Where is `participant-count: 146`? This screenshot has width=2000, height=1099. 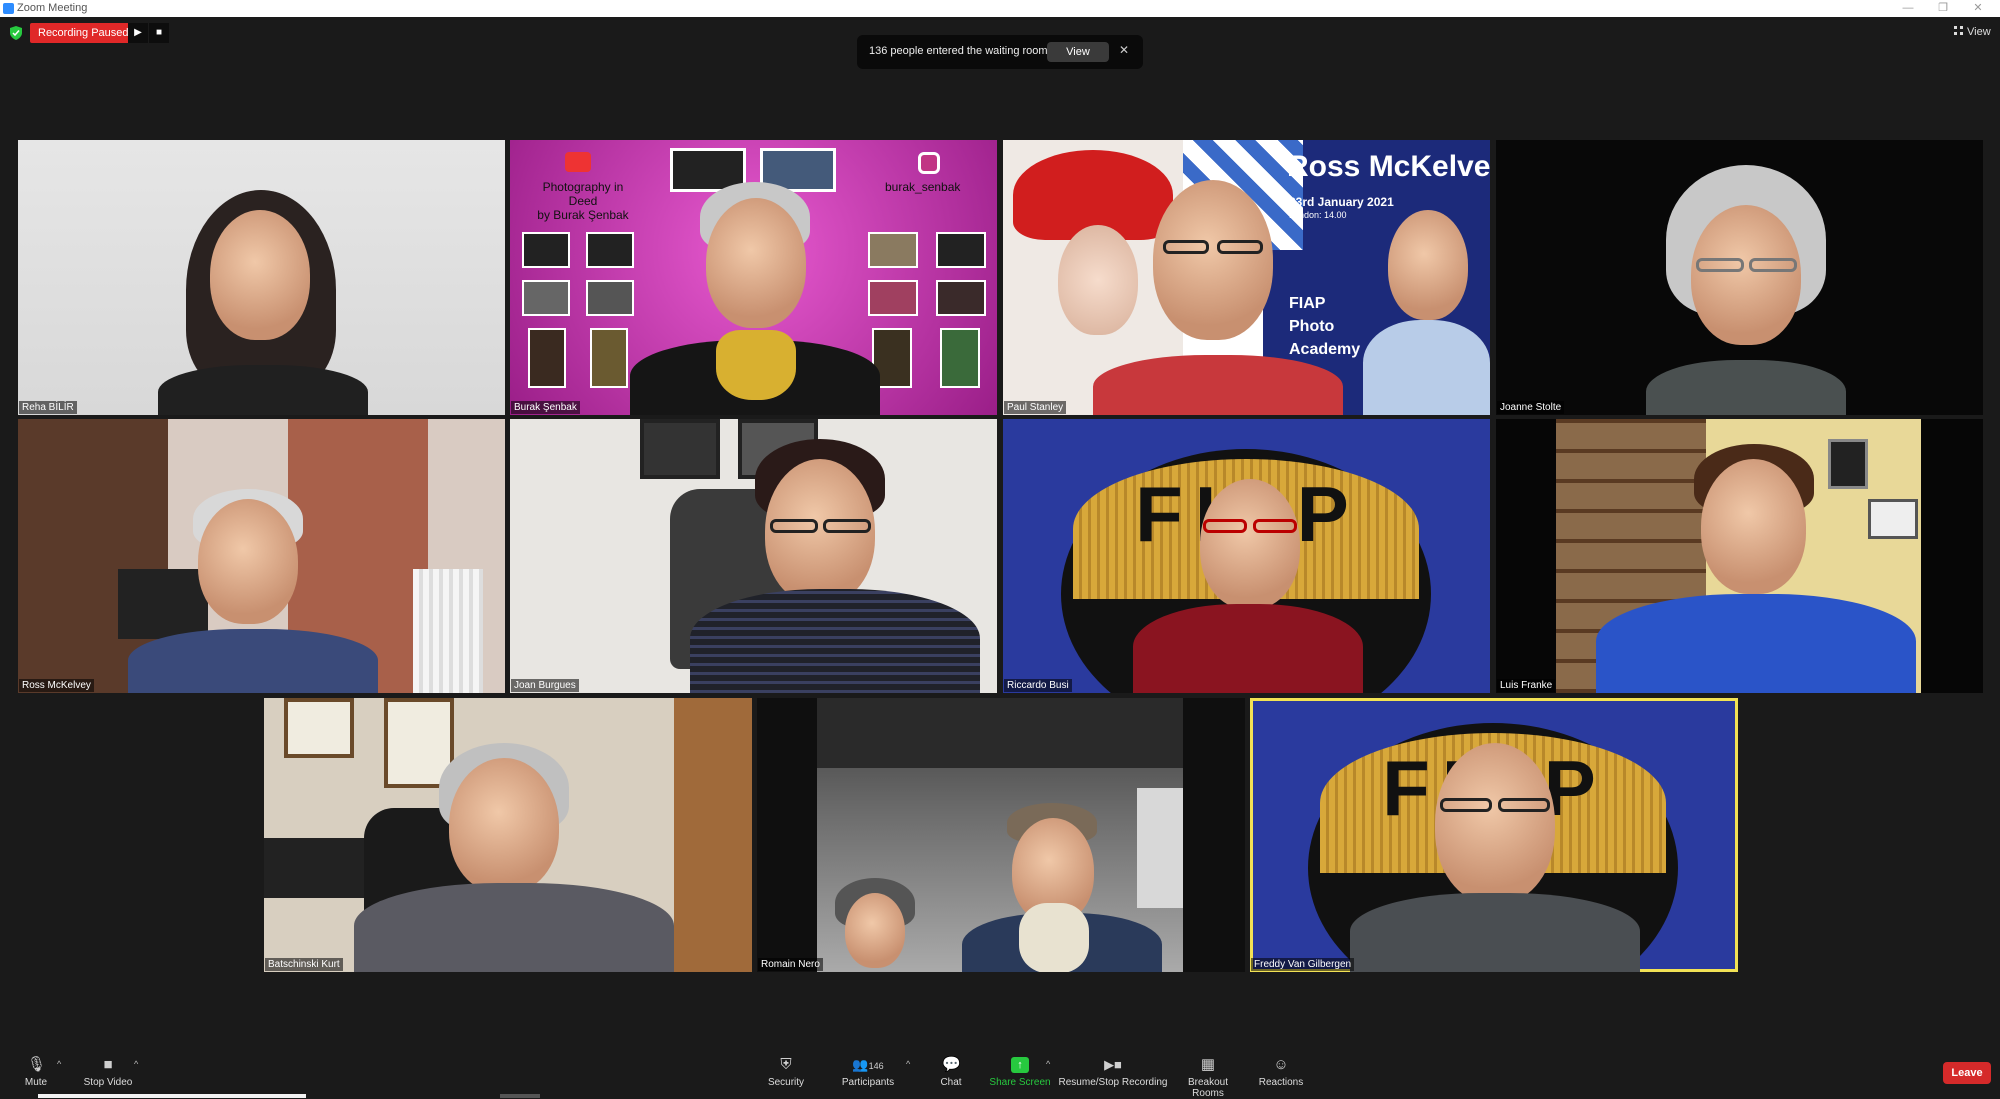 participant-count: 146 is located at coordinates (876, 1066).